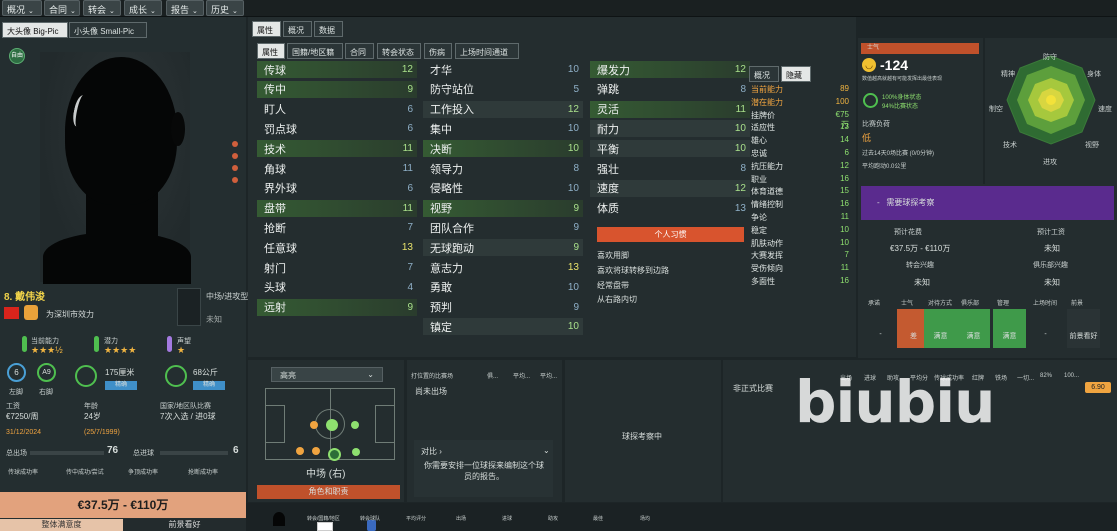 This screenshot has width=1117, height=531. Describe the element at coordinates (123, 505) in the screenshot. I see `value-banner: €37.5万 - €110万` at that location.